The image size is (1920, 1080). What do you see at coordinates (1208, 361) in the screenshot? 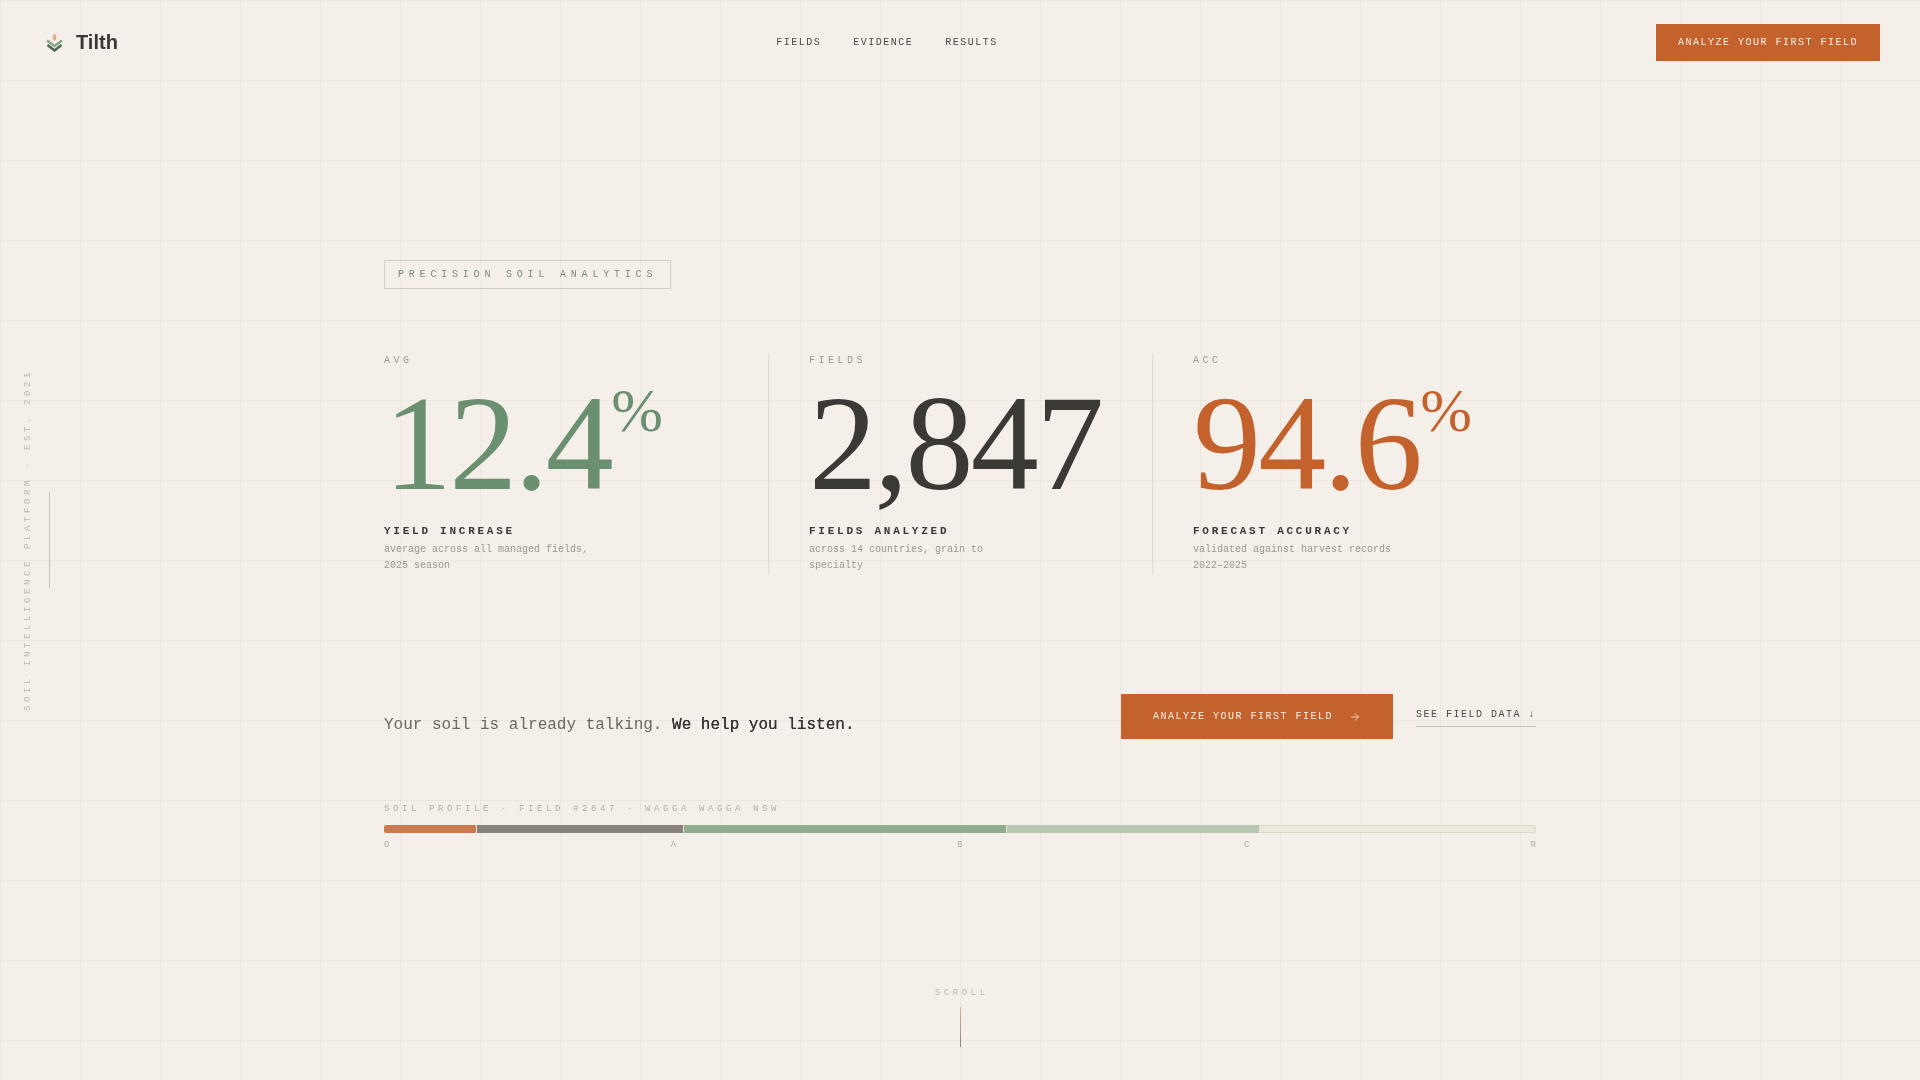
I see `stat-label: ACC` at bounding box center [1208, 361].